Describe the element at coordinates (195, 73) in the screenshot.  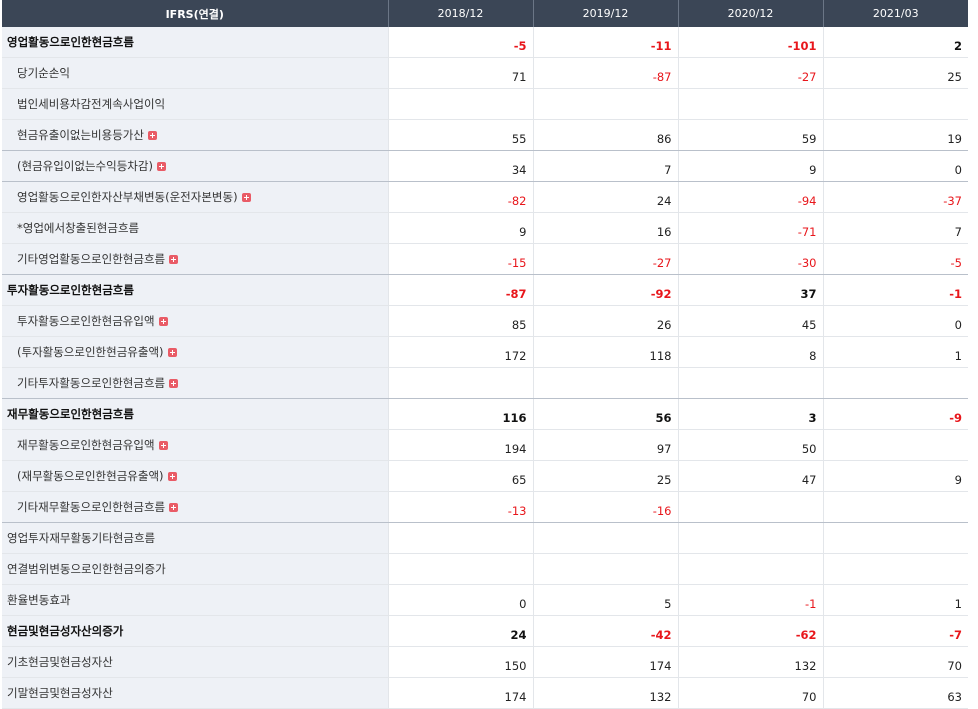
I see `row-label-cell: 당기순손익` at that location.